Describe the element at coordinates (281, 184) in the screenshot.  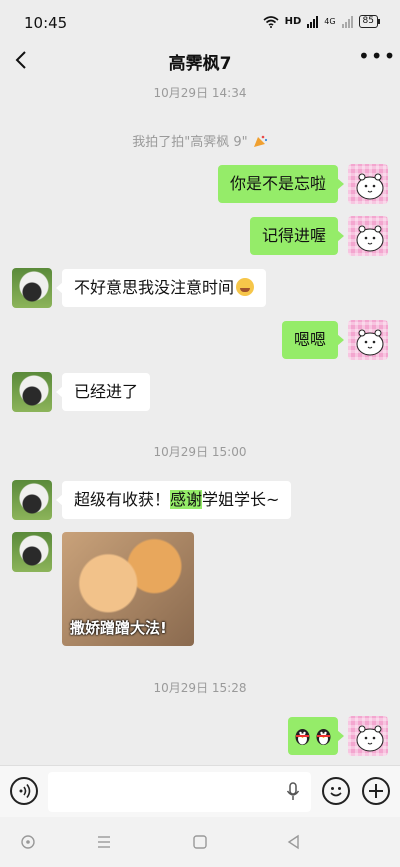
I see `message-bubble-sent: 你是不是忘啦` at that location.